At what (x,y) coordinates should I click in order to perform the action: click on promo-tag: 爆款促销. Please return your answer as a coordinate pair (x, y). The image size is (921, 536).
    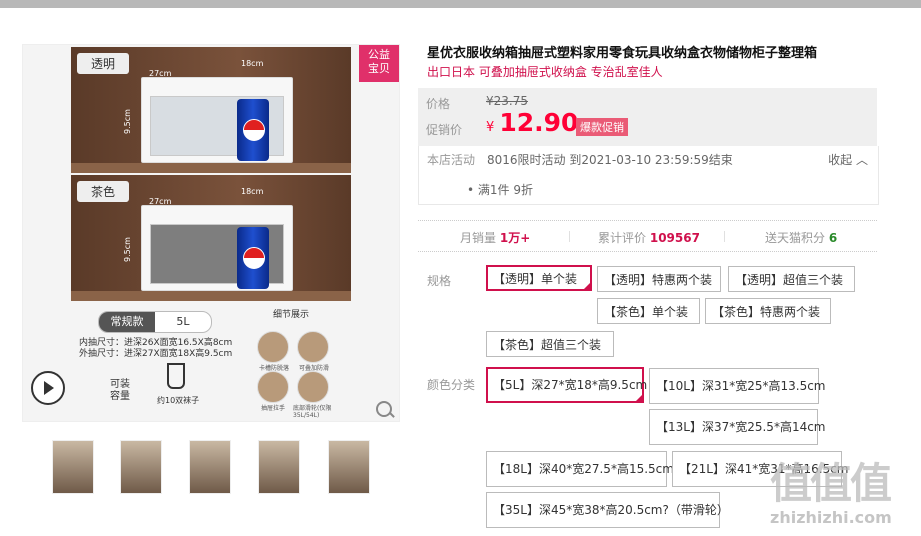
    Looking at the image, I should click on (602, 127).